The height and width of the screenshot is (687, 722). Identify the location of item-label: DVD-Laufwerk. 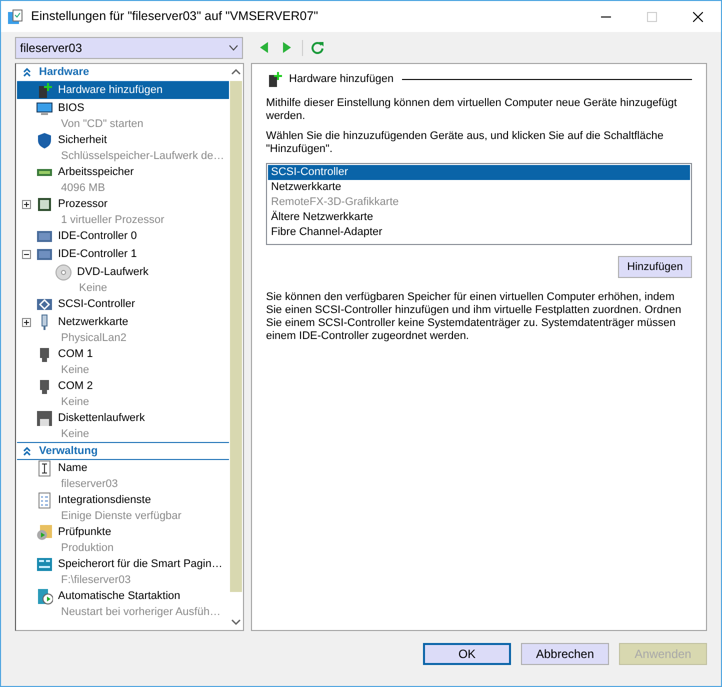
(113, 272).